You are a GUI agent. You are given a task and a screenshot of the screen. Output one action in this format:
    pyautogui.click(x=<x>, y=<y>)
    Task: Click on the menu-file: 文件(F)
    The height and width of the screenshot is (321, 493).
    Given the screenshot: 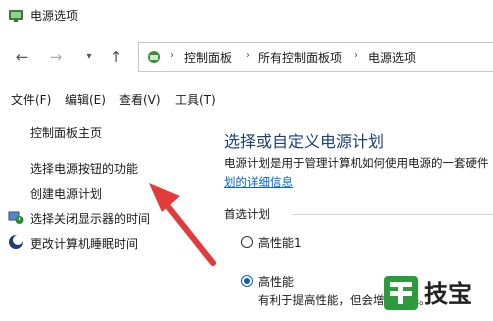 What is the action you would take?
    pyautogui.click(x=31, y=99)
    